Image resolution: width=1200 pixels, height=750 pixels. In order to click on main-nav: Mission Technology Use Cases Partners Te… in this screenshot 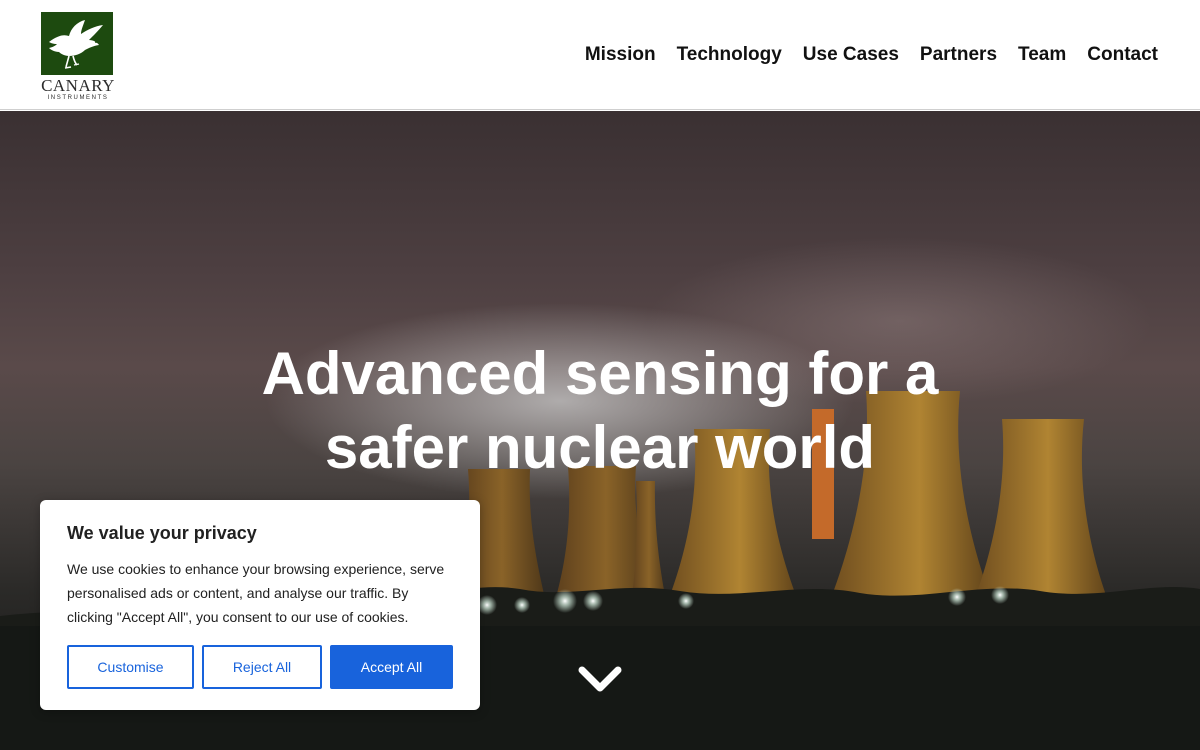, I will do `click(871, 55)`.